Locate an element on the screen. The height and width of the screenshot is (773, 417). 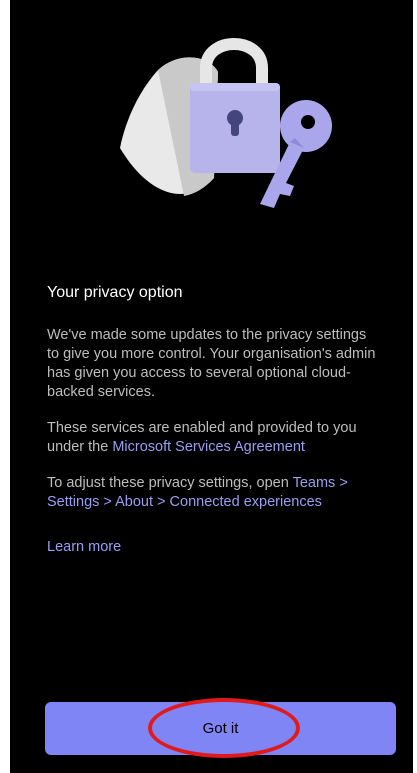
services-agreement-link: Microsoft Services Agreement is located at coordinates (208, 447).